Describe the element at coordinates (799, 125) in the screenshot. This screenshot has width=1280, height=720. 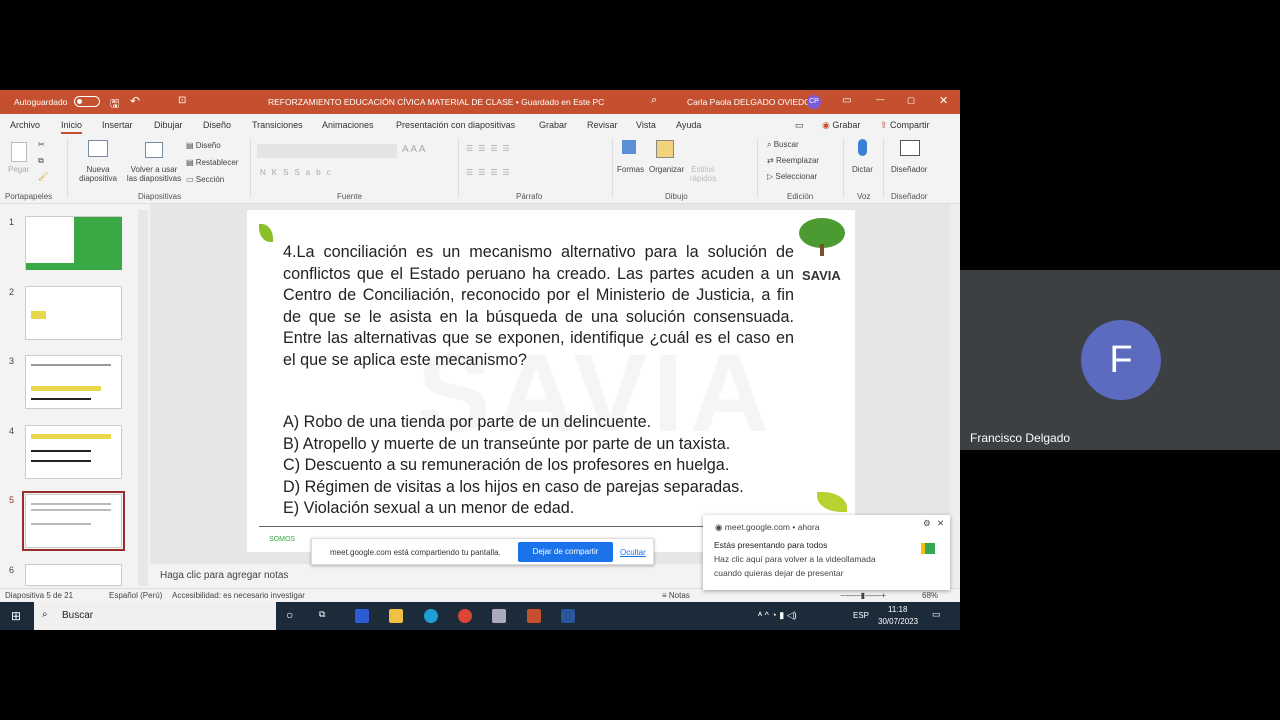
I see `comments-icon: ▭` at that location.